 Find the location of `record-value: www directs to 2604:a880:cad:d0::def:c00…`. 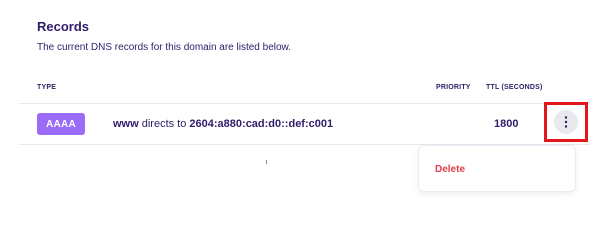

record-value: www directs to 2604:a880:cad:d0::def:c00… is located at coordinates (223, 124).